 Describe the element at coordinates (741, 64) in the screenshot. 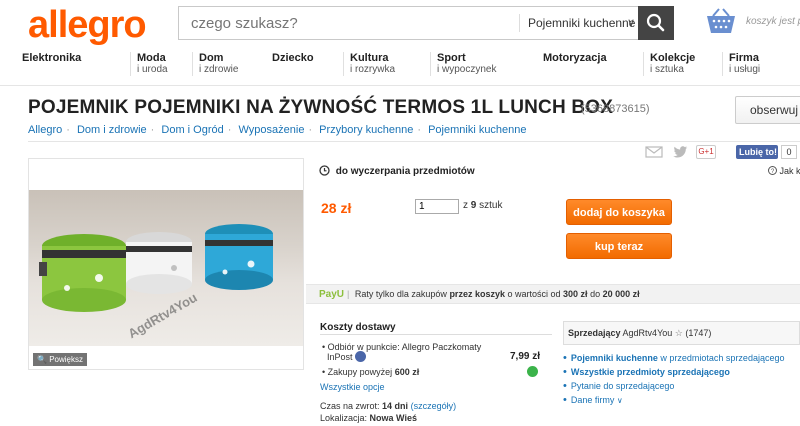

I see `category-business: Firma i usługi` at that location.